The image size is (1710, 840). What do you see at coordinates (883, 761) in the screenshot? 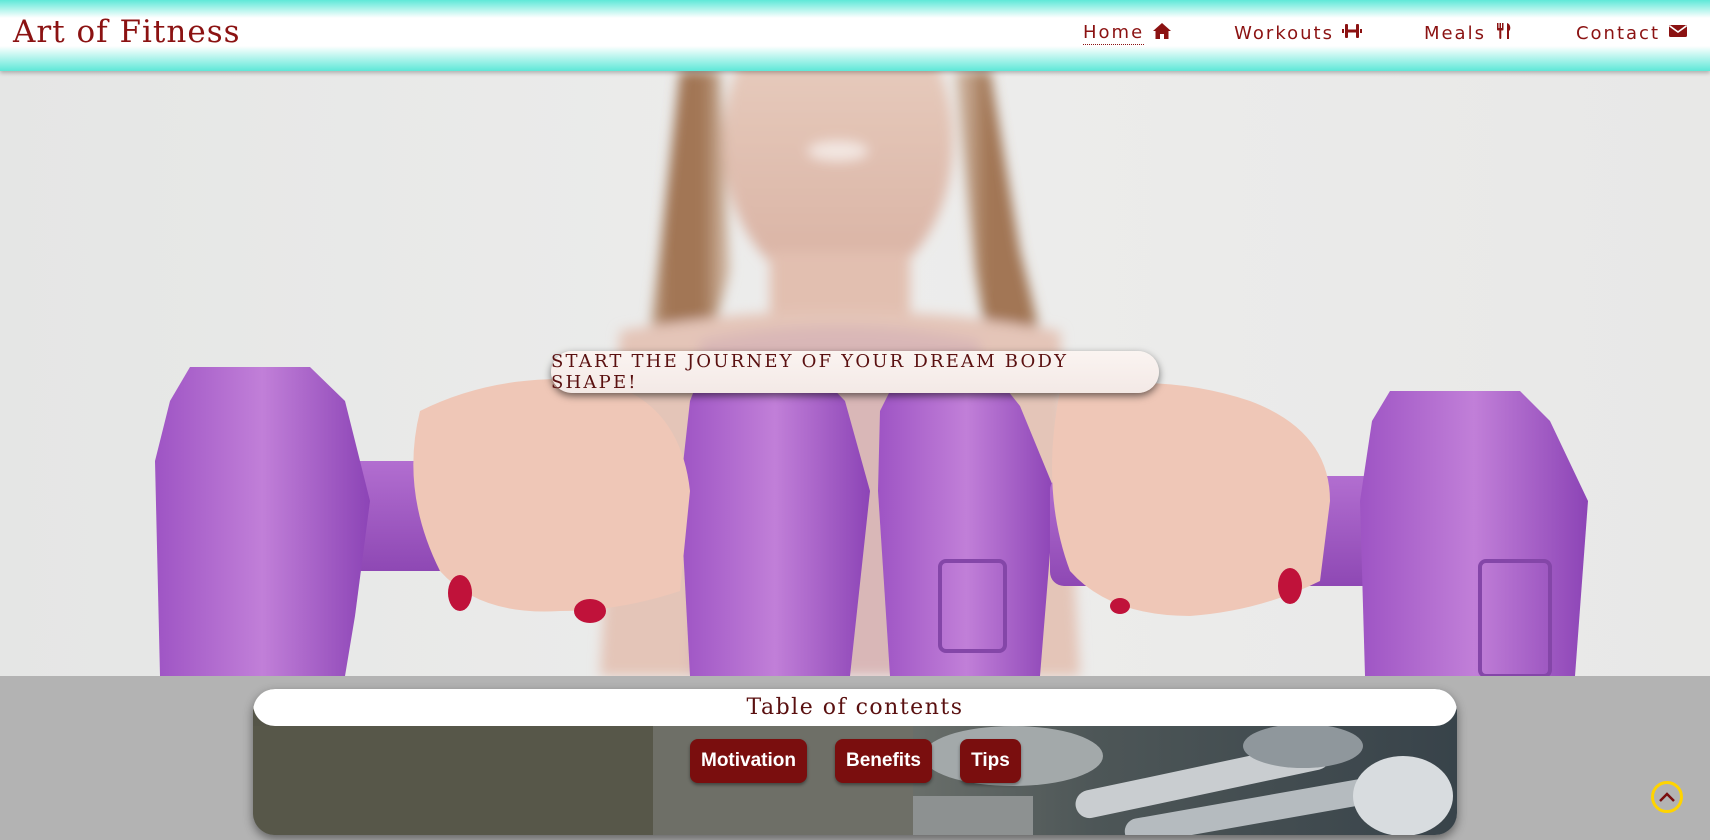
I see `toc-benefits-button: Benefits` at bounding box center [883, 761].